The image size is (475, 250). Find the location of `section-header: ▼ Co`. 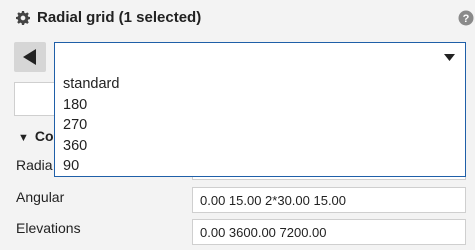

section-header: ▼ Co is located at coordinates (36, 136).